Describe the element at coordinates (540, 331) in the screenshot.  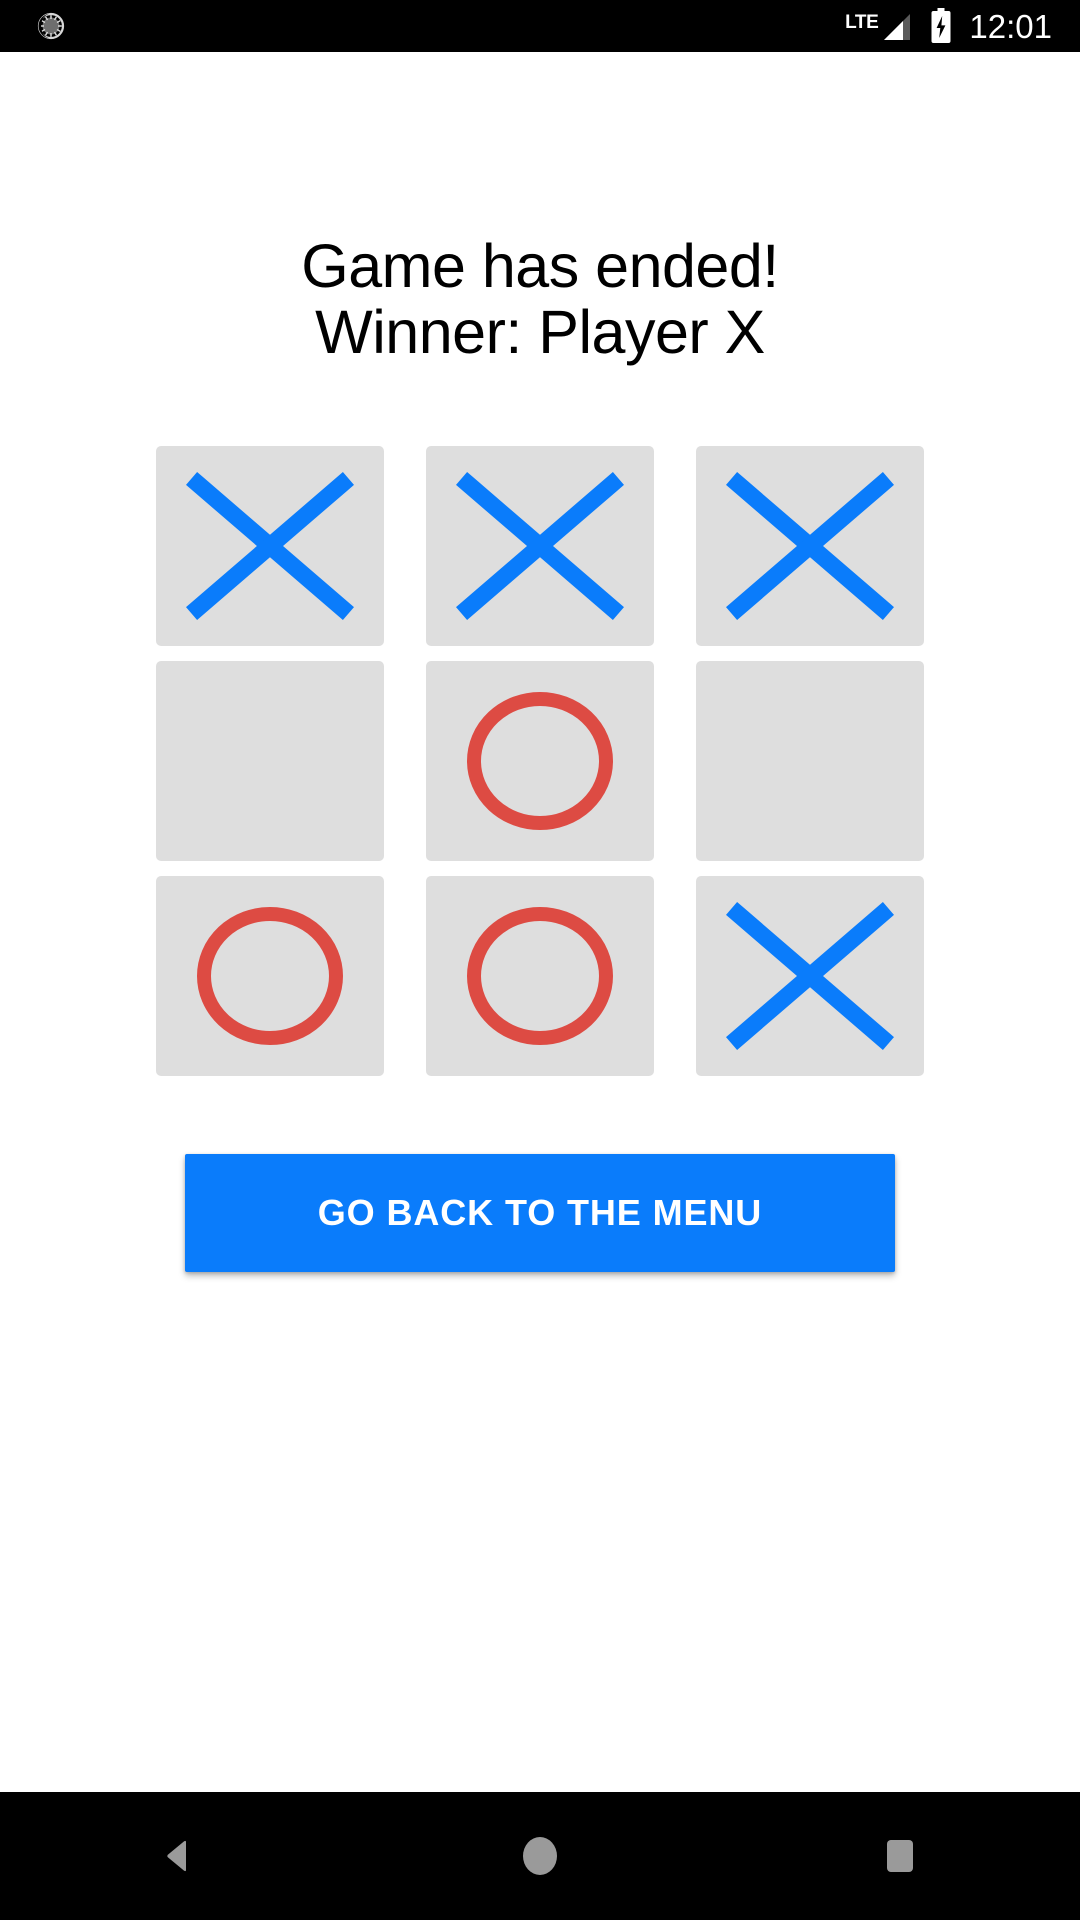
I see `game-result-line-2: Winner: Player X` at that location.